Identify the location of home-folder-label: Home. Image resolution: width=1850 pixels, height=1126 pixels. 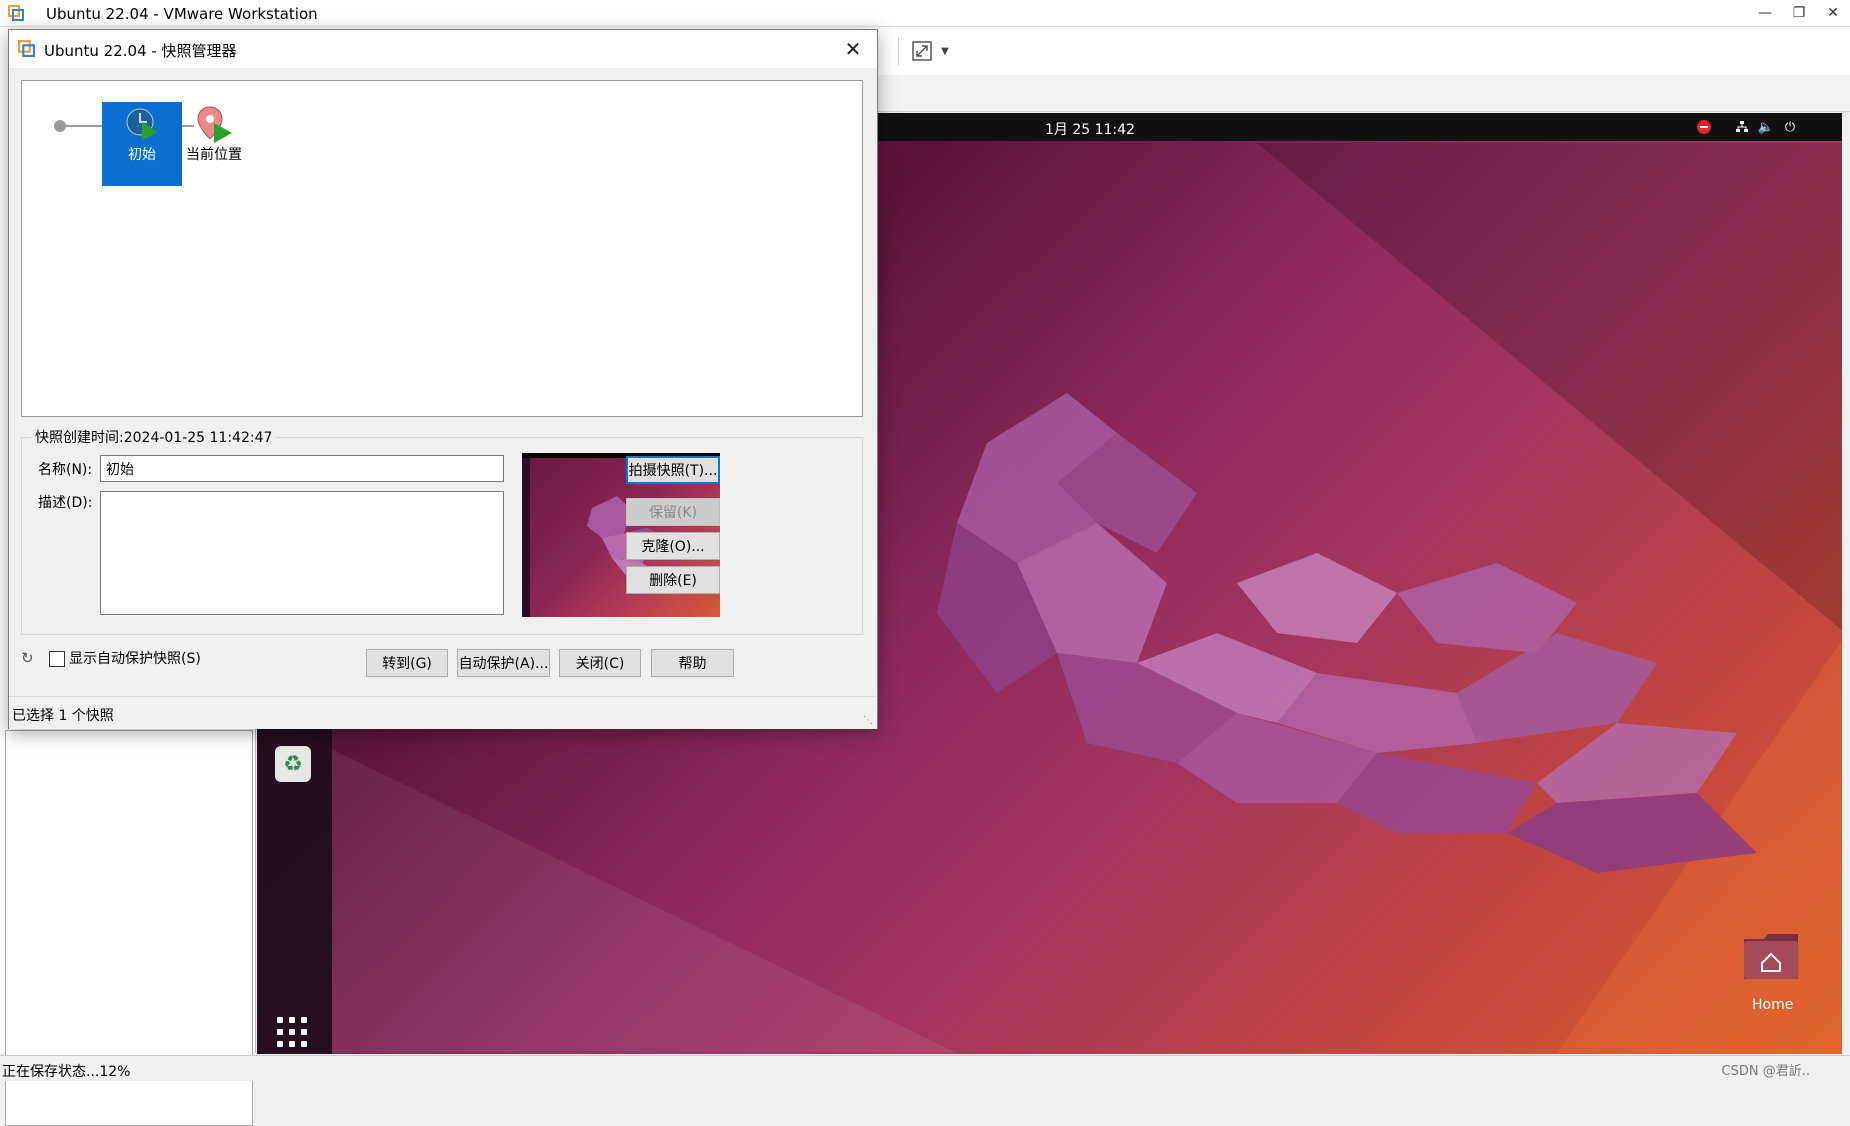
(1773, 1005).